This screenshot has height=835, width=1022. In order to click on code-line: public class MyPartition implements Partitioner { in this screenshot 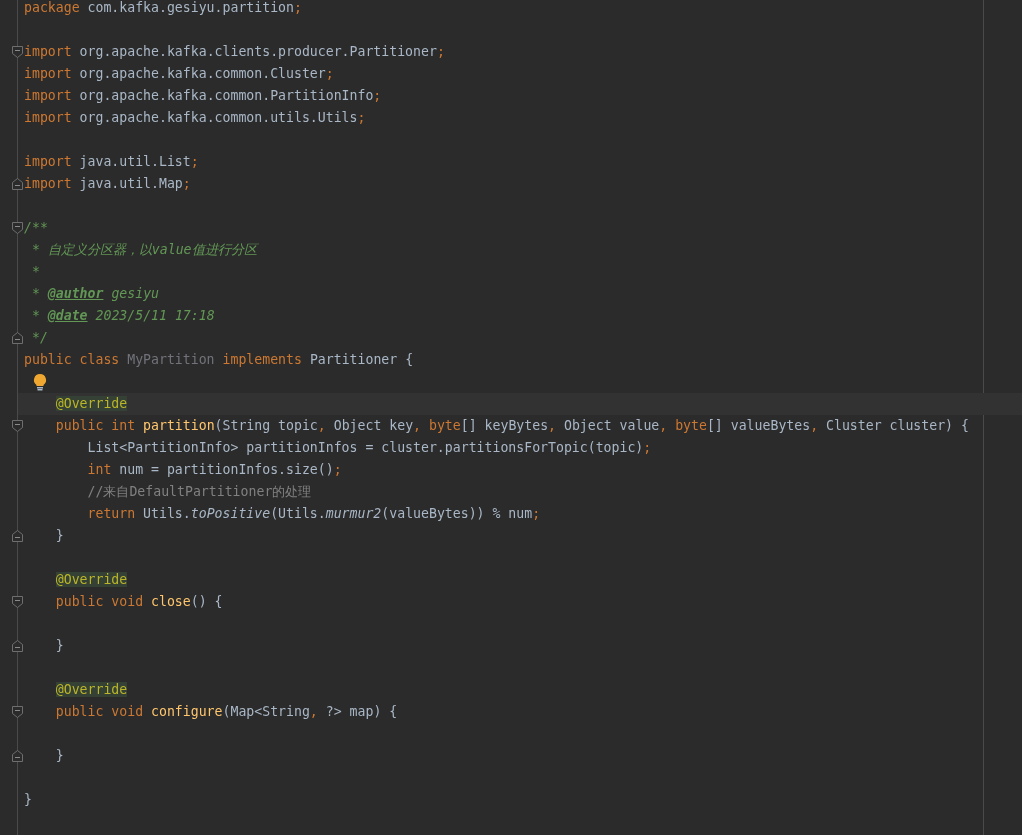, I will do `click(219, 360)`.